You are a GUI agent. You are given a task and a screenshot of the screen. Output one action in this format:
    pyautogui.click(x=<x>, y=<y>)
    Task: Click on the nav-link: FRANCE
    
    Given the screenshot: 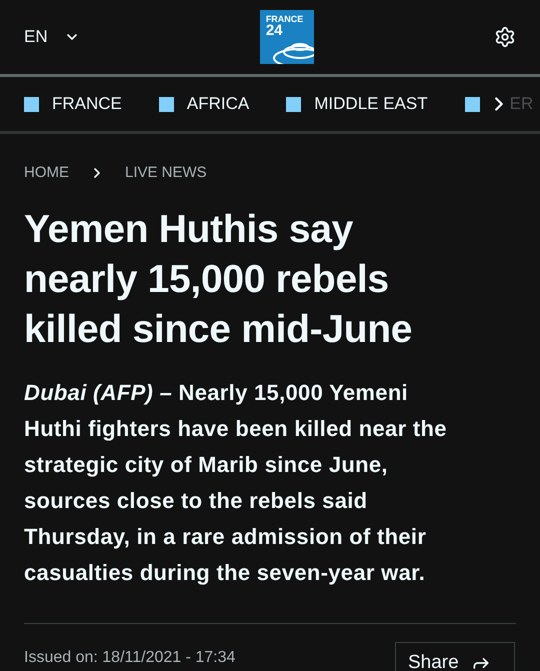 What is the action you would take?
    pyautogui.click(x=73, y=104)
    